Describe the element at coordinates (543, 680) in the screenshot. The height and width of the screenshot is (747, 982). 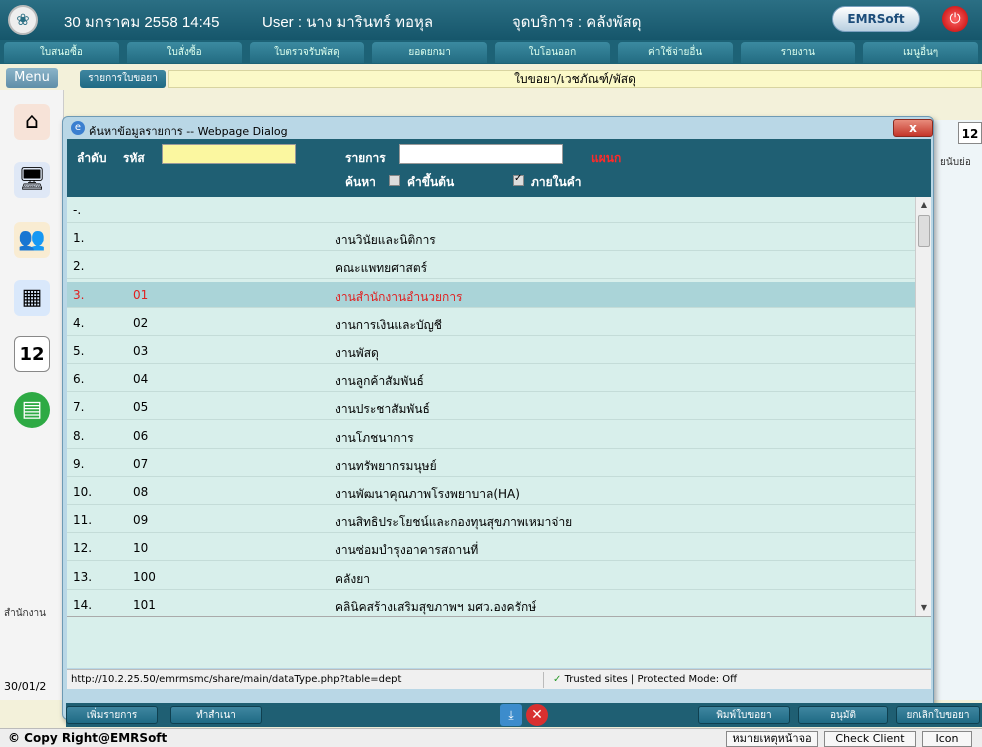
I see `status-divider` at that location.